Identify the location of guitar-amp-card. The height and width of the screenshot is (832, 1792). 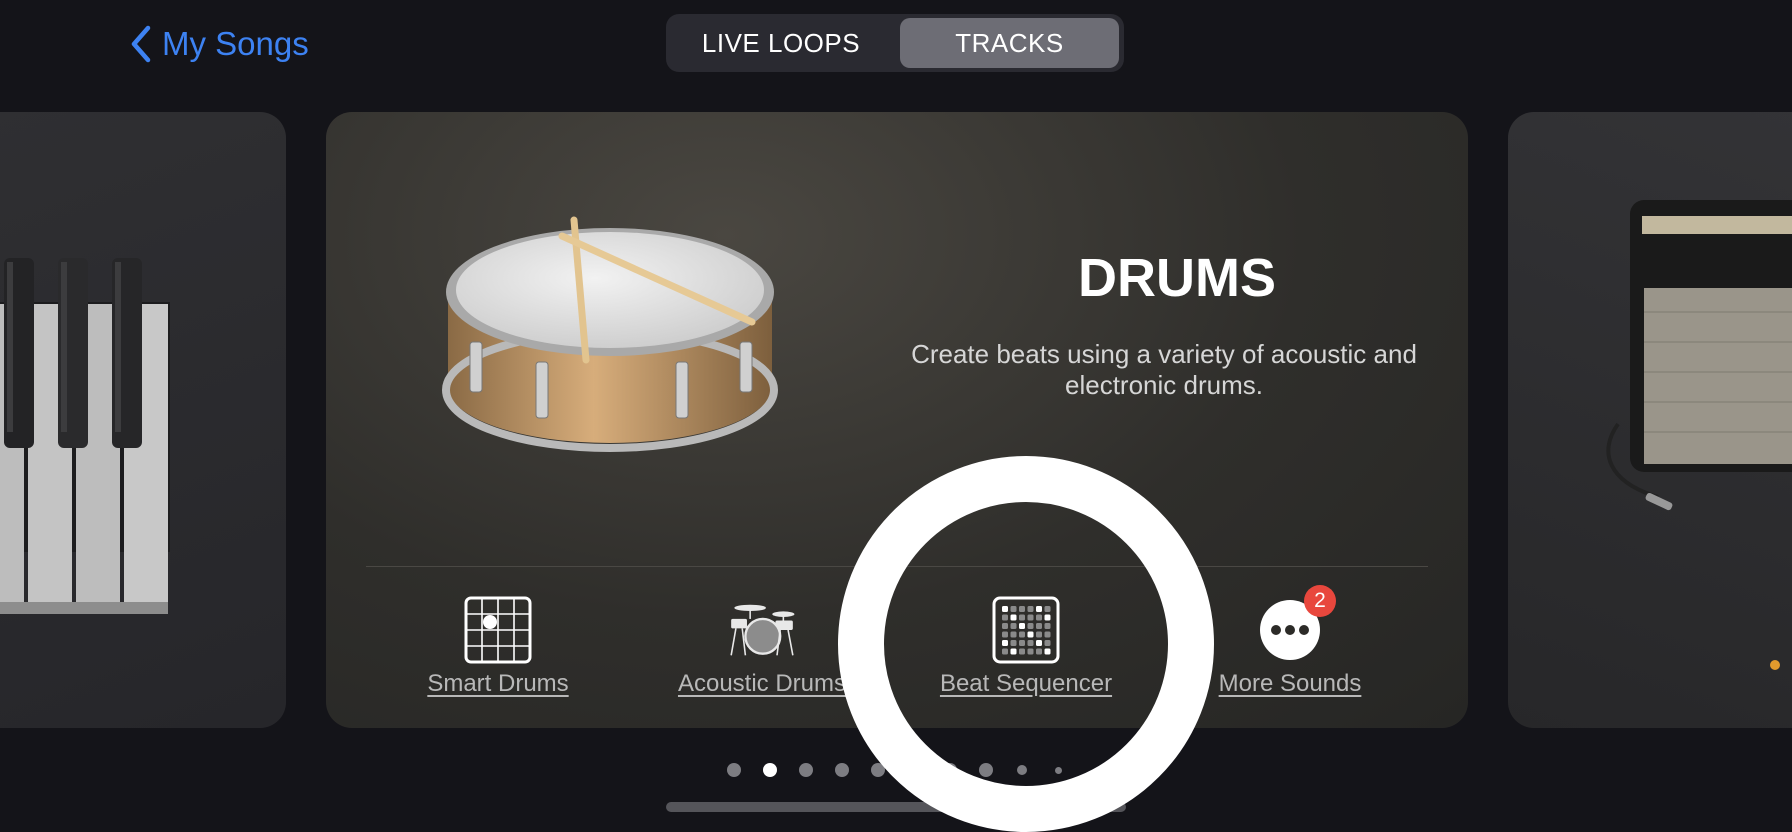
(1650, 420).